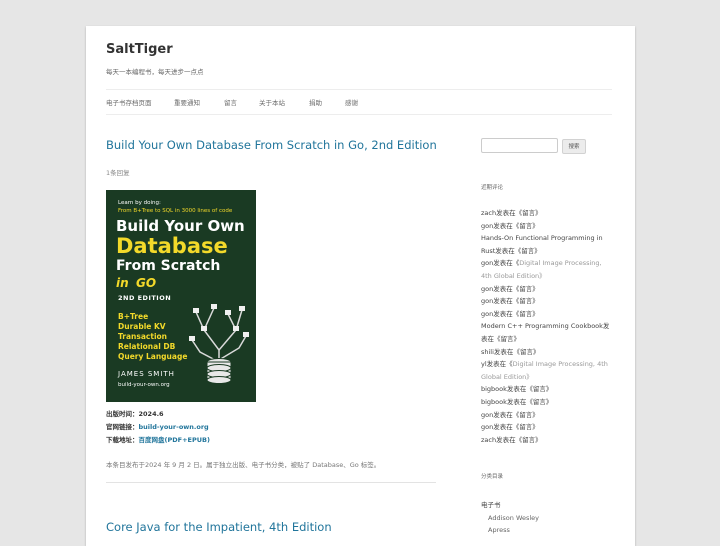 The width and height of the screenshot is (720, 546). I want to click on recent-comment: shili发表在《留言》, so click(547, 352).